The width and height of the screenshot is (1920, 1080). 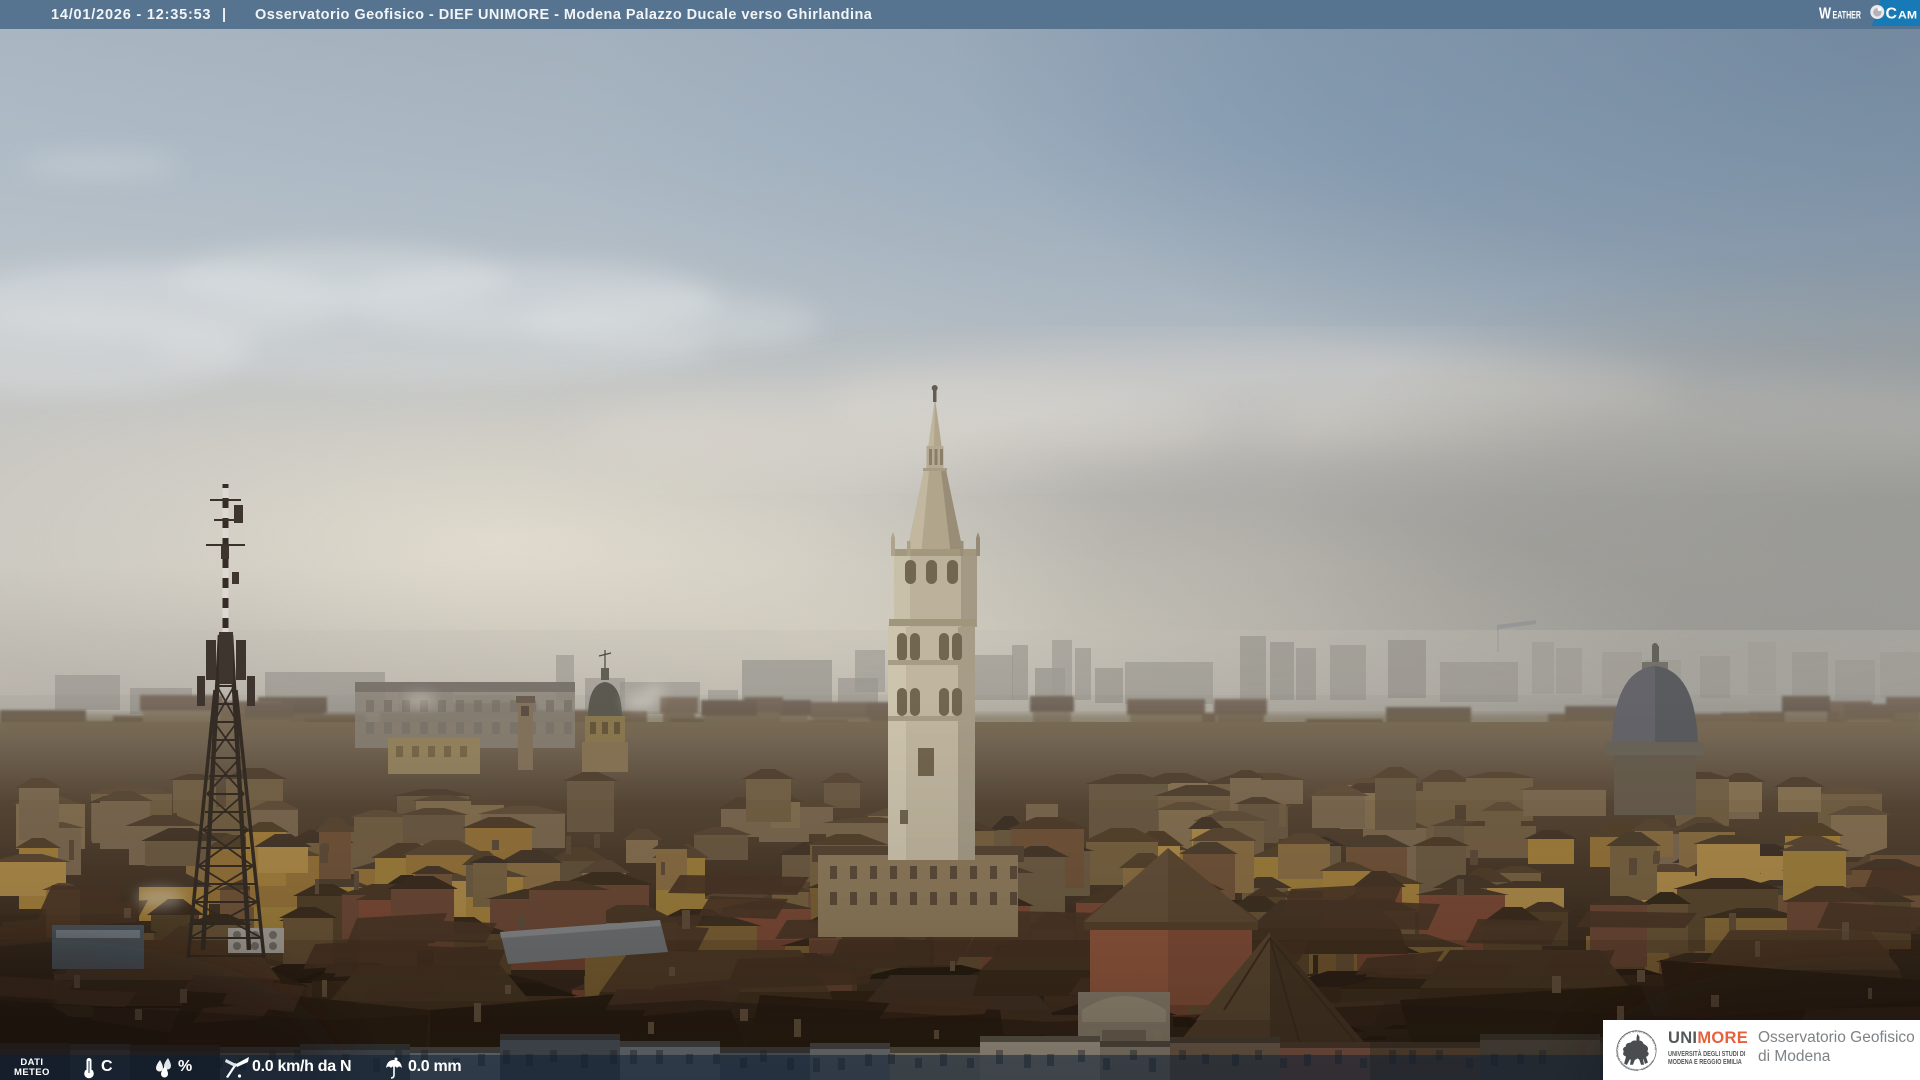 What do you see at coordinates (1907, 16) in the screenshot?
I see `svg-text: AM` at bounding box center [1907, 16].